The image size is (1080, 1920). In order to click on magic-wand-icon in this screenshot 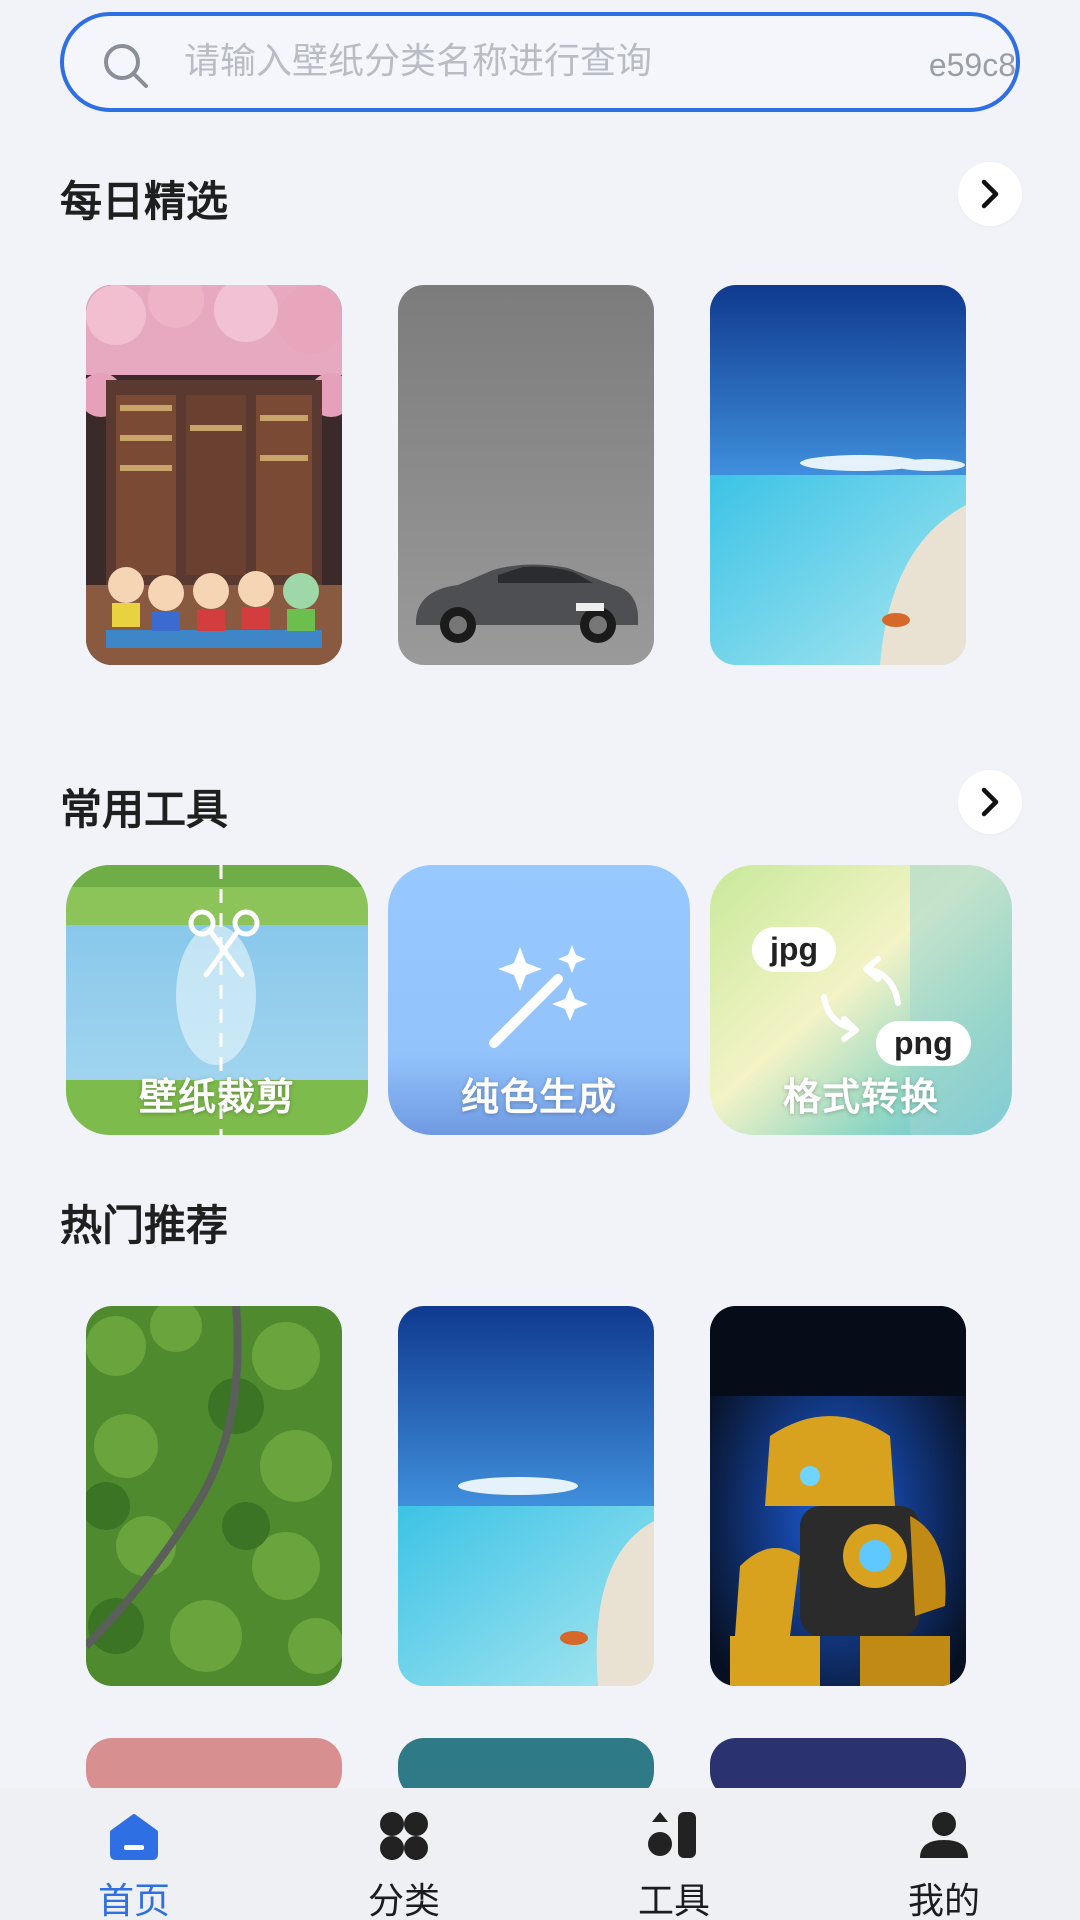, I will do `click(538, 996)`.